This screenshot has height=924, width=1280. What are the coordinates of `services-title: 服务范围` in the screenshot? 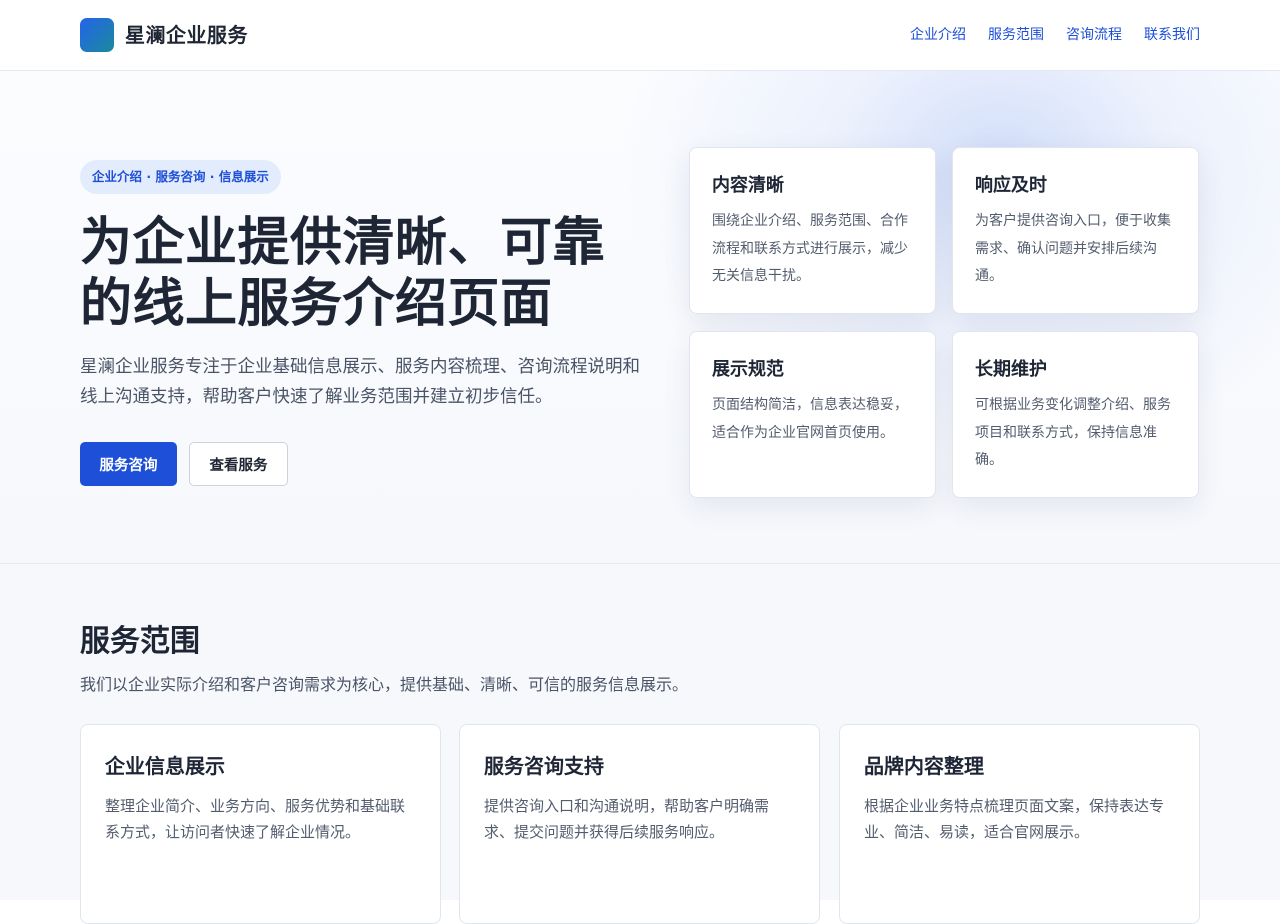 It's located at (140, 641).